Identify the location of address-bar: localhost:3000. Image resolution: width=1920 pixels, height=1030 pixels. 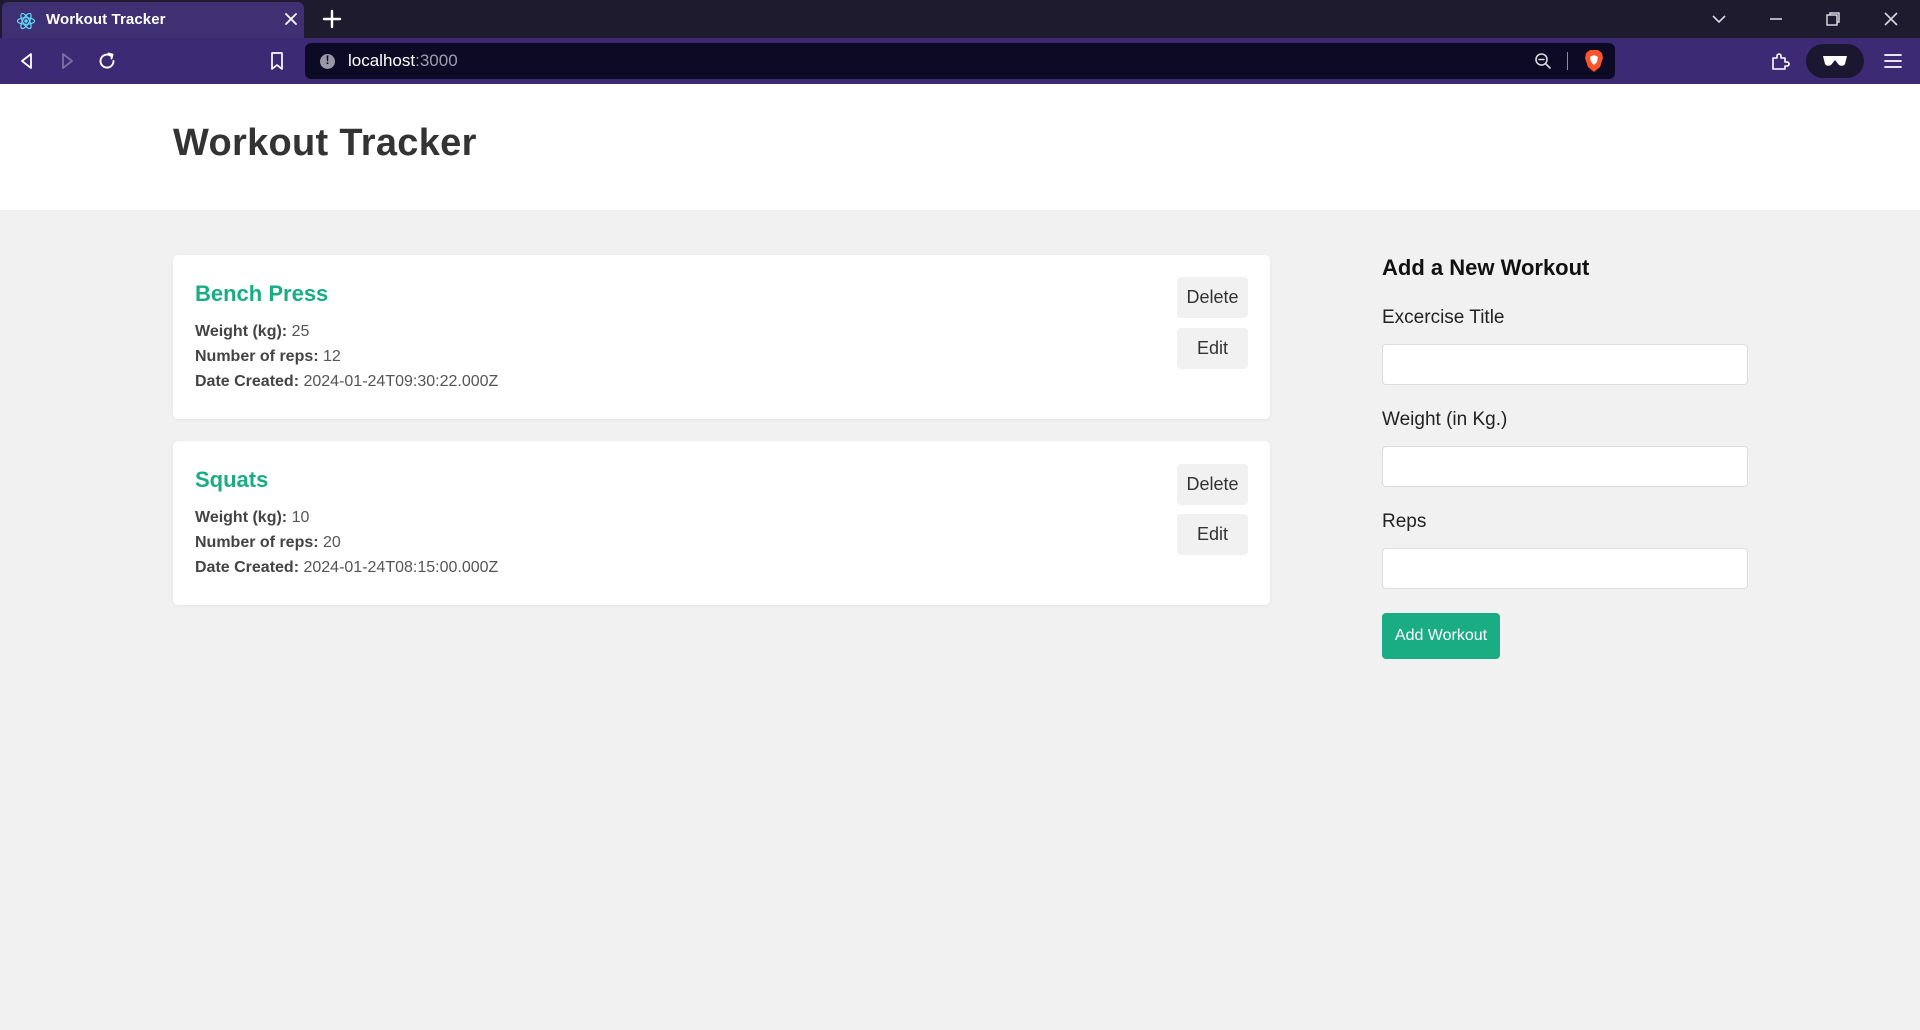
(960, 61).